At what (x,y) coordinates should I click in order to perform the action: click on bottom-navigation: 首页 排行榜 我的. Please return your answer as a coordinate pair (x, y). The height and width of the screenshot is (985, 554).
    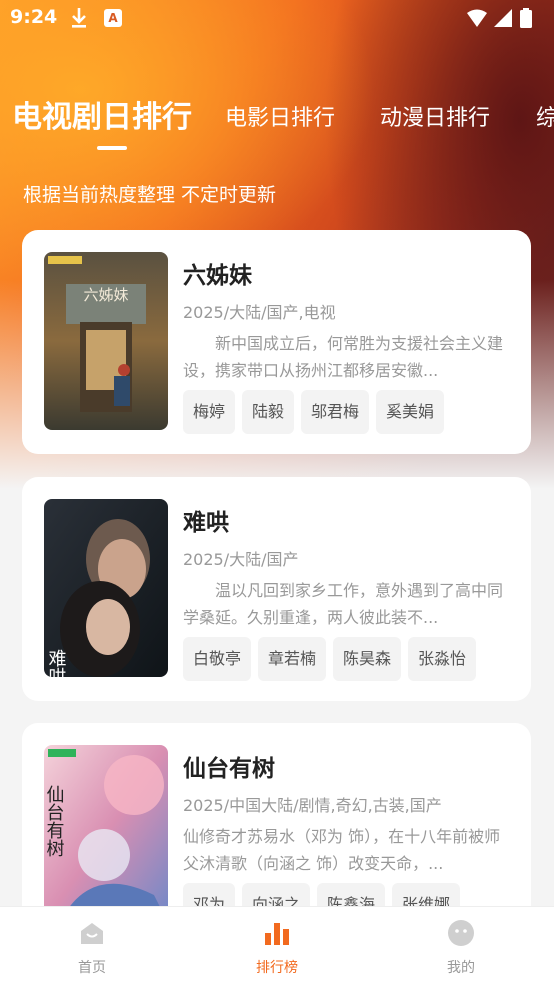
    Looking at the image, I should click on (277, 945).